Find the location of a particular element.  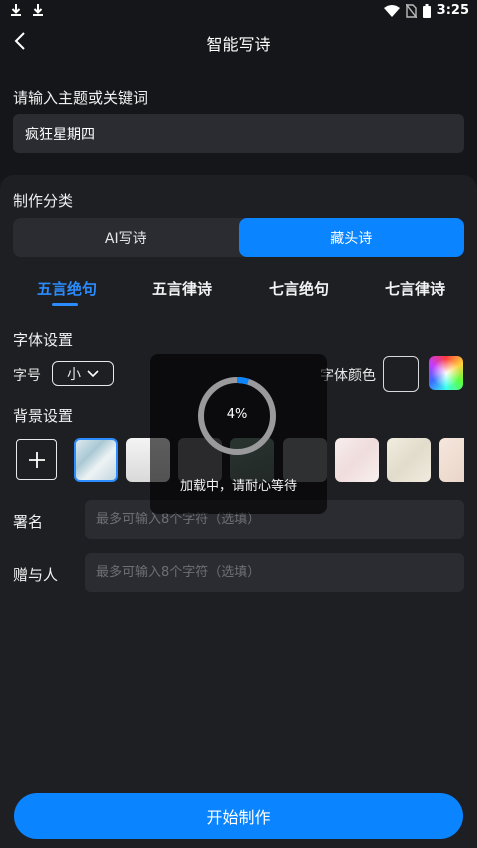

font-settings-label: 字体设置 is located at coordinates (43, 340).